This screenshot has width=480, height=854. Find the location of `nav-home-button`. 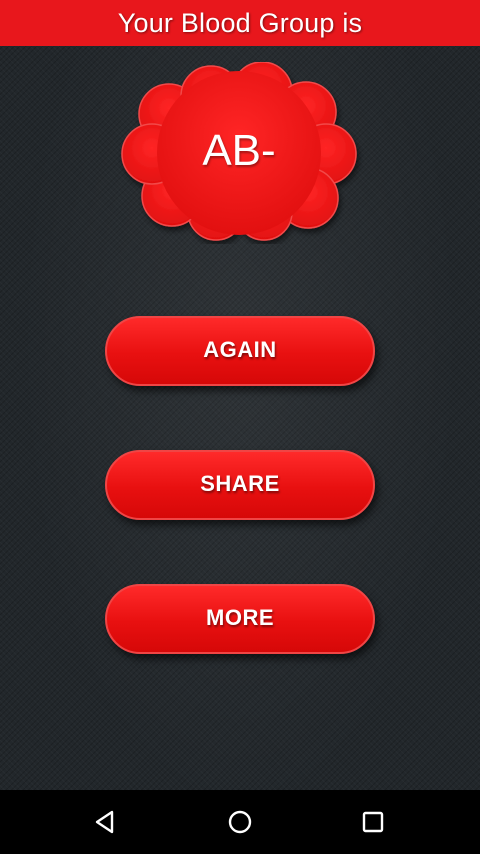

nav-home-button is located at coordinates (240, 822).